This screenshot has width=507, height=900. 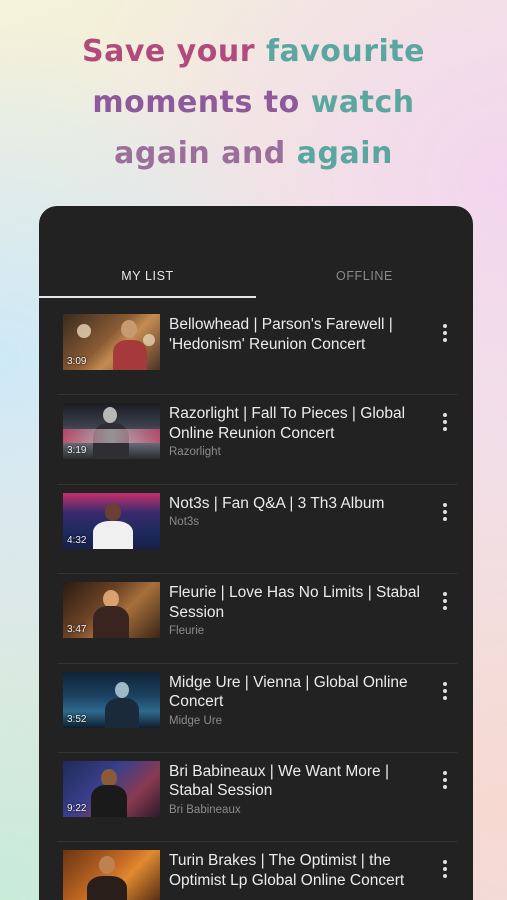 I want to click on tab-bar: MY LIST OFFLINE, so click(x=256, y=281).